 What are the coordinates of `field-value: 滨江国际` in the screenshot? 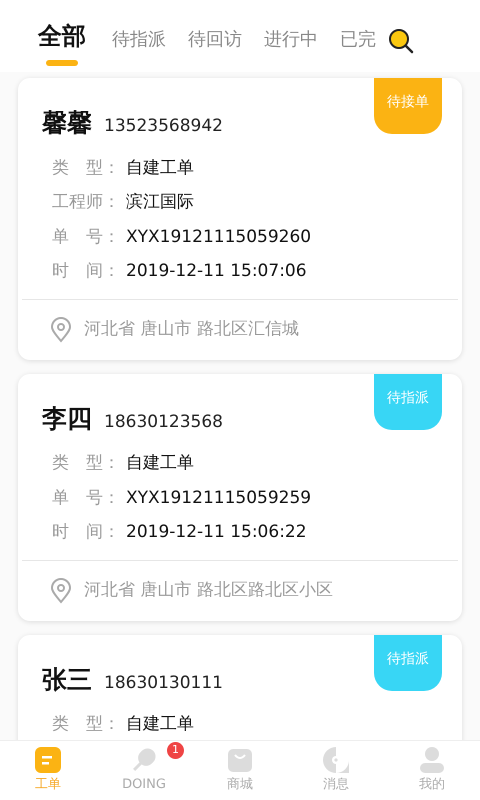 It's located at (160, 202).